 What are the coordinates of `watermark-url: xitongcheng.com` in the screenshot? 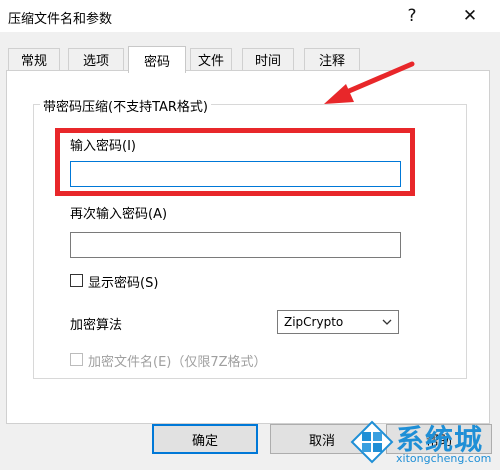 It's located at (444, 458).